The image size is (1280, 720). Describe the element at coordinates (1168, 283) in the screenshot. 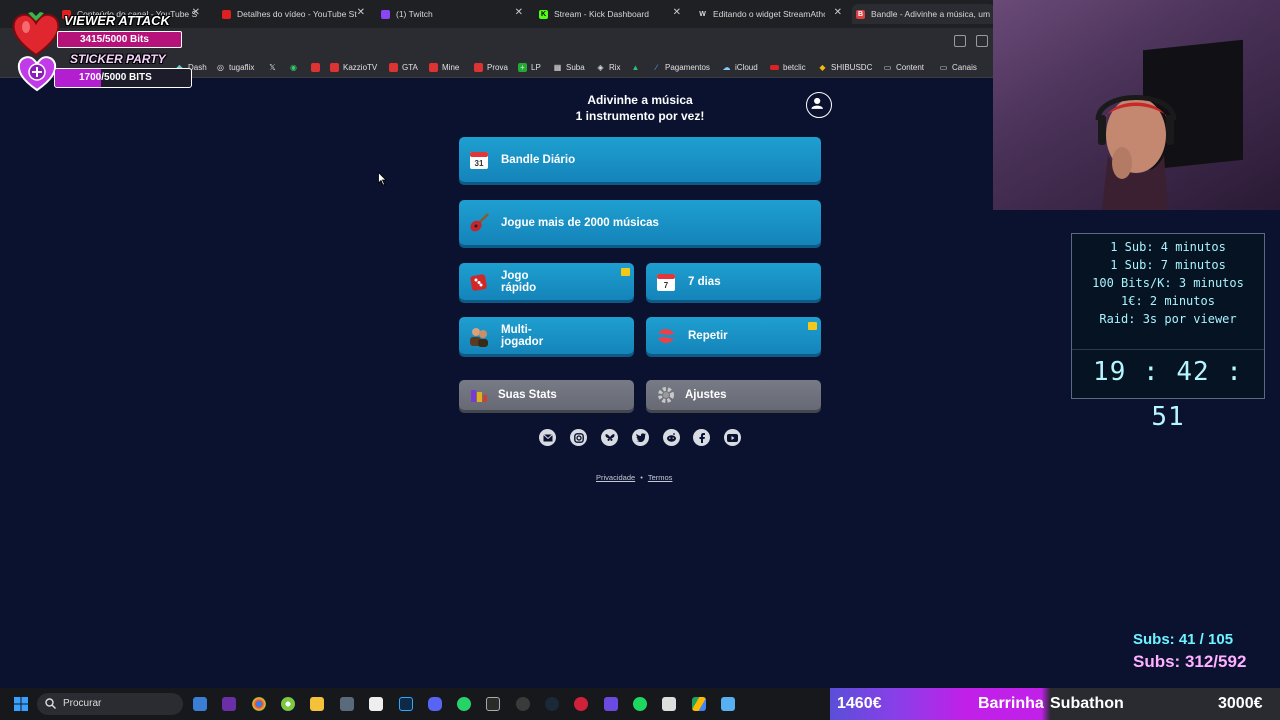

I see `rule-line: 100 Bits/K: 3 minutos` at that location.